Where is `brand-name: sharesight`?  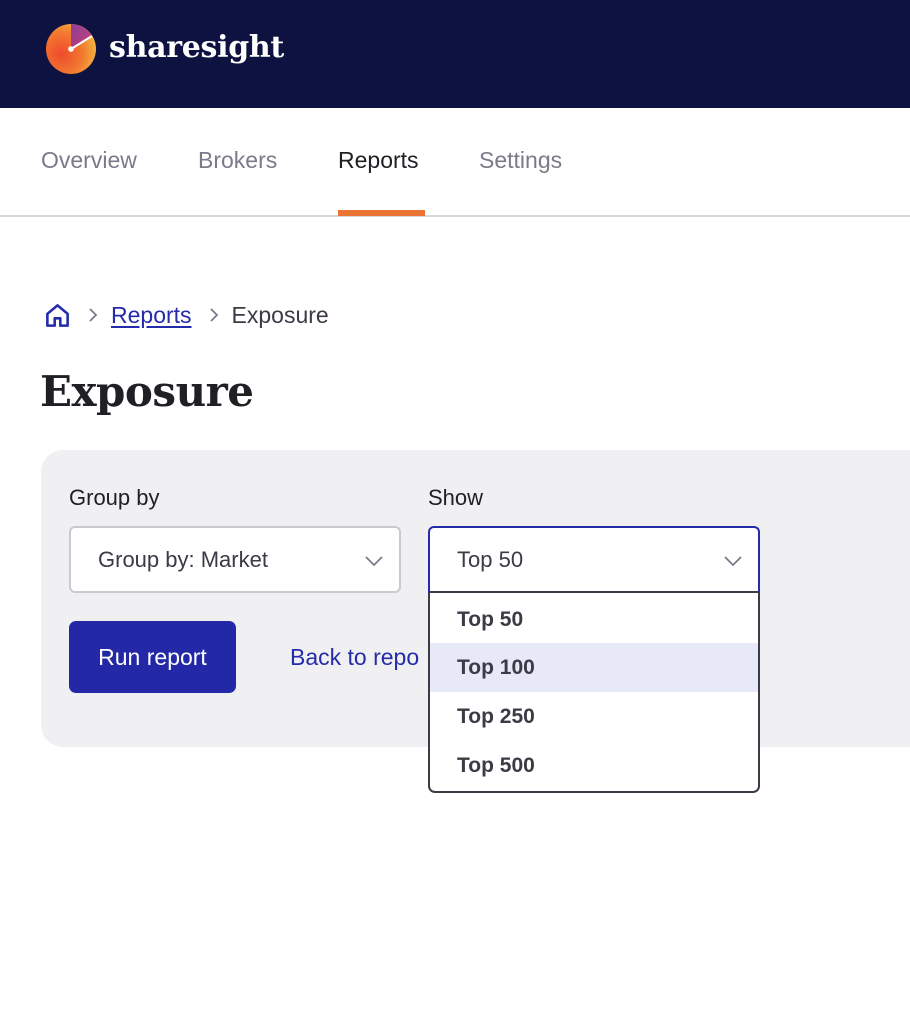 brand-name: sharesight is located at coordinates (196, 47).